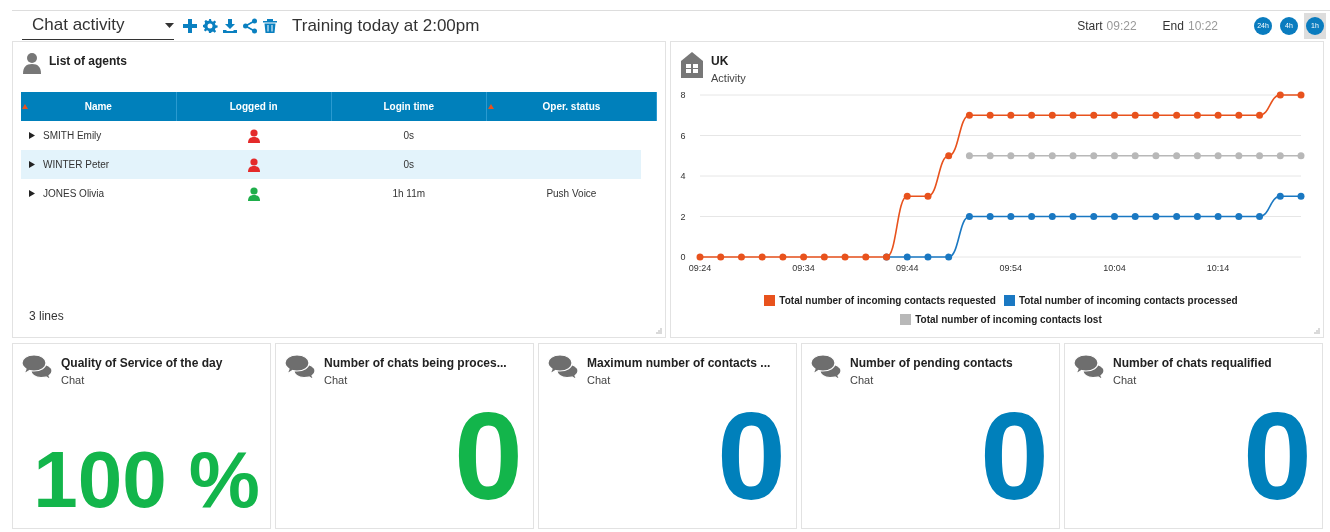  What do you see at coordinates (1121, 26) in the screenshot?
I see `start-time: 09:22` at bounding box center [1121, 26].